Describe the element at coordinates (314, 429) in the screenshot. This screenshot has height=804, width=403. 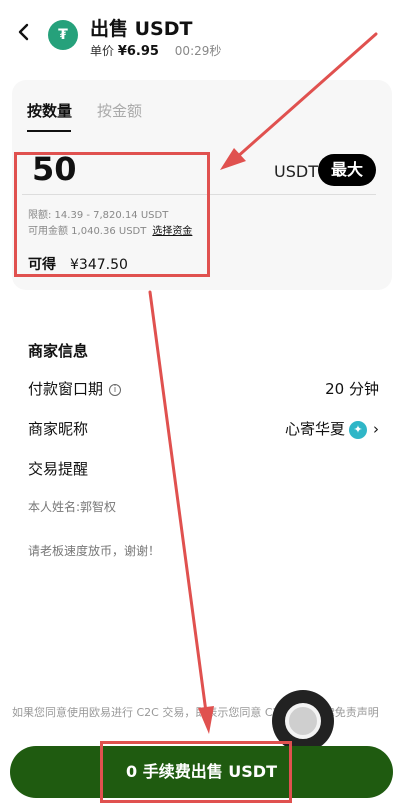
I see `merchant-nickname: 心寄华夏` at that location.